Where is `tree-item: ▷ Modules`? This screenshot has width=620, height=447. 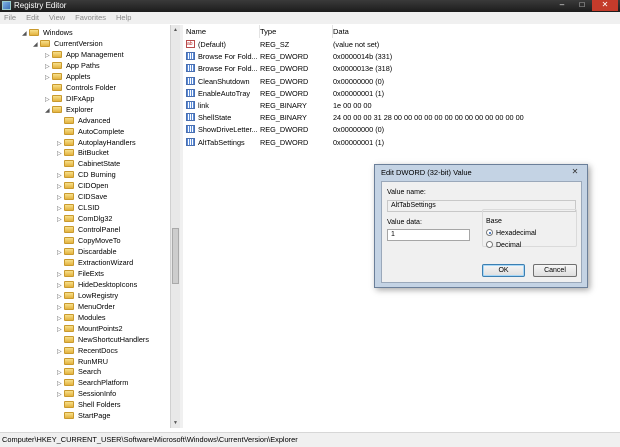
tree-item: ▷ Modules is located at coordinates (81, 317).